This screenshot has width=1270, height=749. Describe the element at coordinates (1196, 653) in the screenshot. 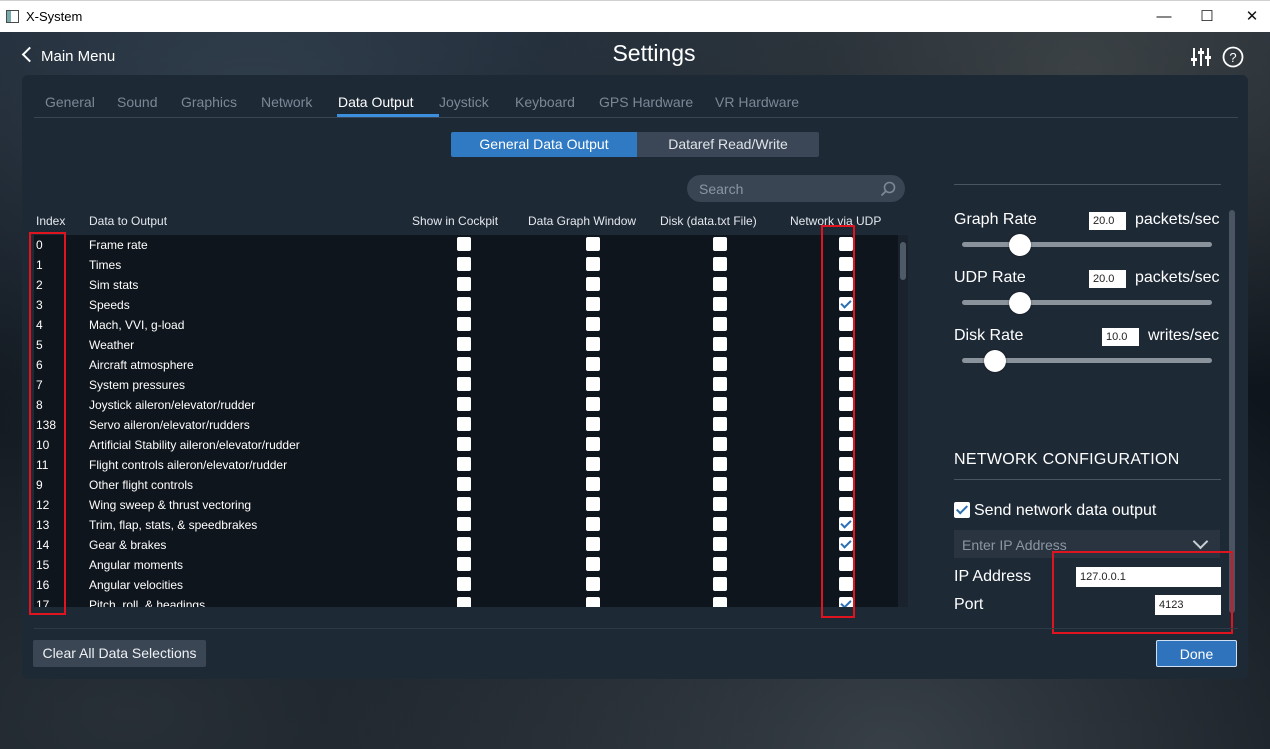

I see `done-button: Done` at that location.